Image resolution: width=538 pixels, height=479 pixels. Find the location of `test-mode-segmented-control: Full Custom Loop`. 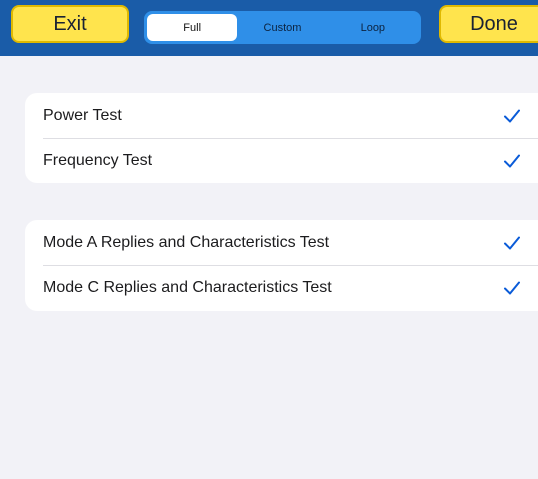

test-mode-segmented-control: Full Custom Loop is located at coordinates (282, 27).